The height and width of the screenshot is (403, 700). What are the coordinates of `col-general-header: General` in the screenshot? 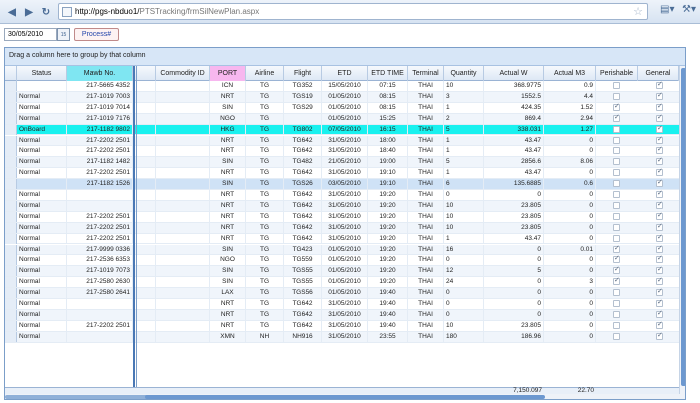 It's located at (658, 73).